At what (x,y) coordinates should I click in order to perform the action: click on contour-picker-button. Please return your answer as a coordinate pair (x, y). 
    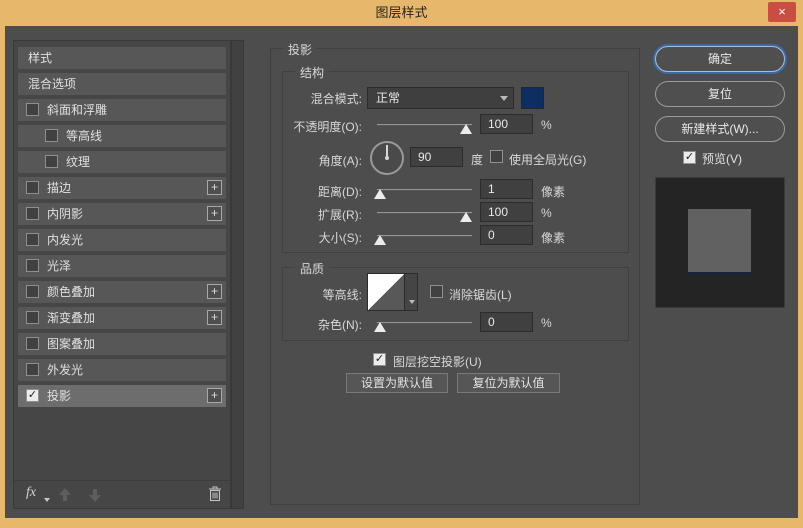
    Looking at the image, I should click on (411, 292).